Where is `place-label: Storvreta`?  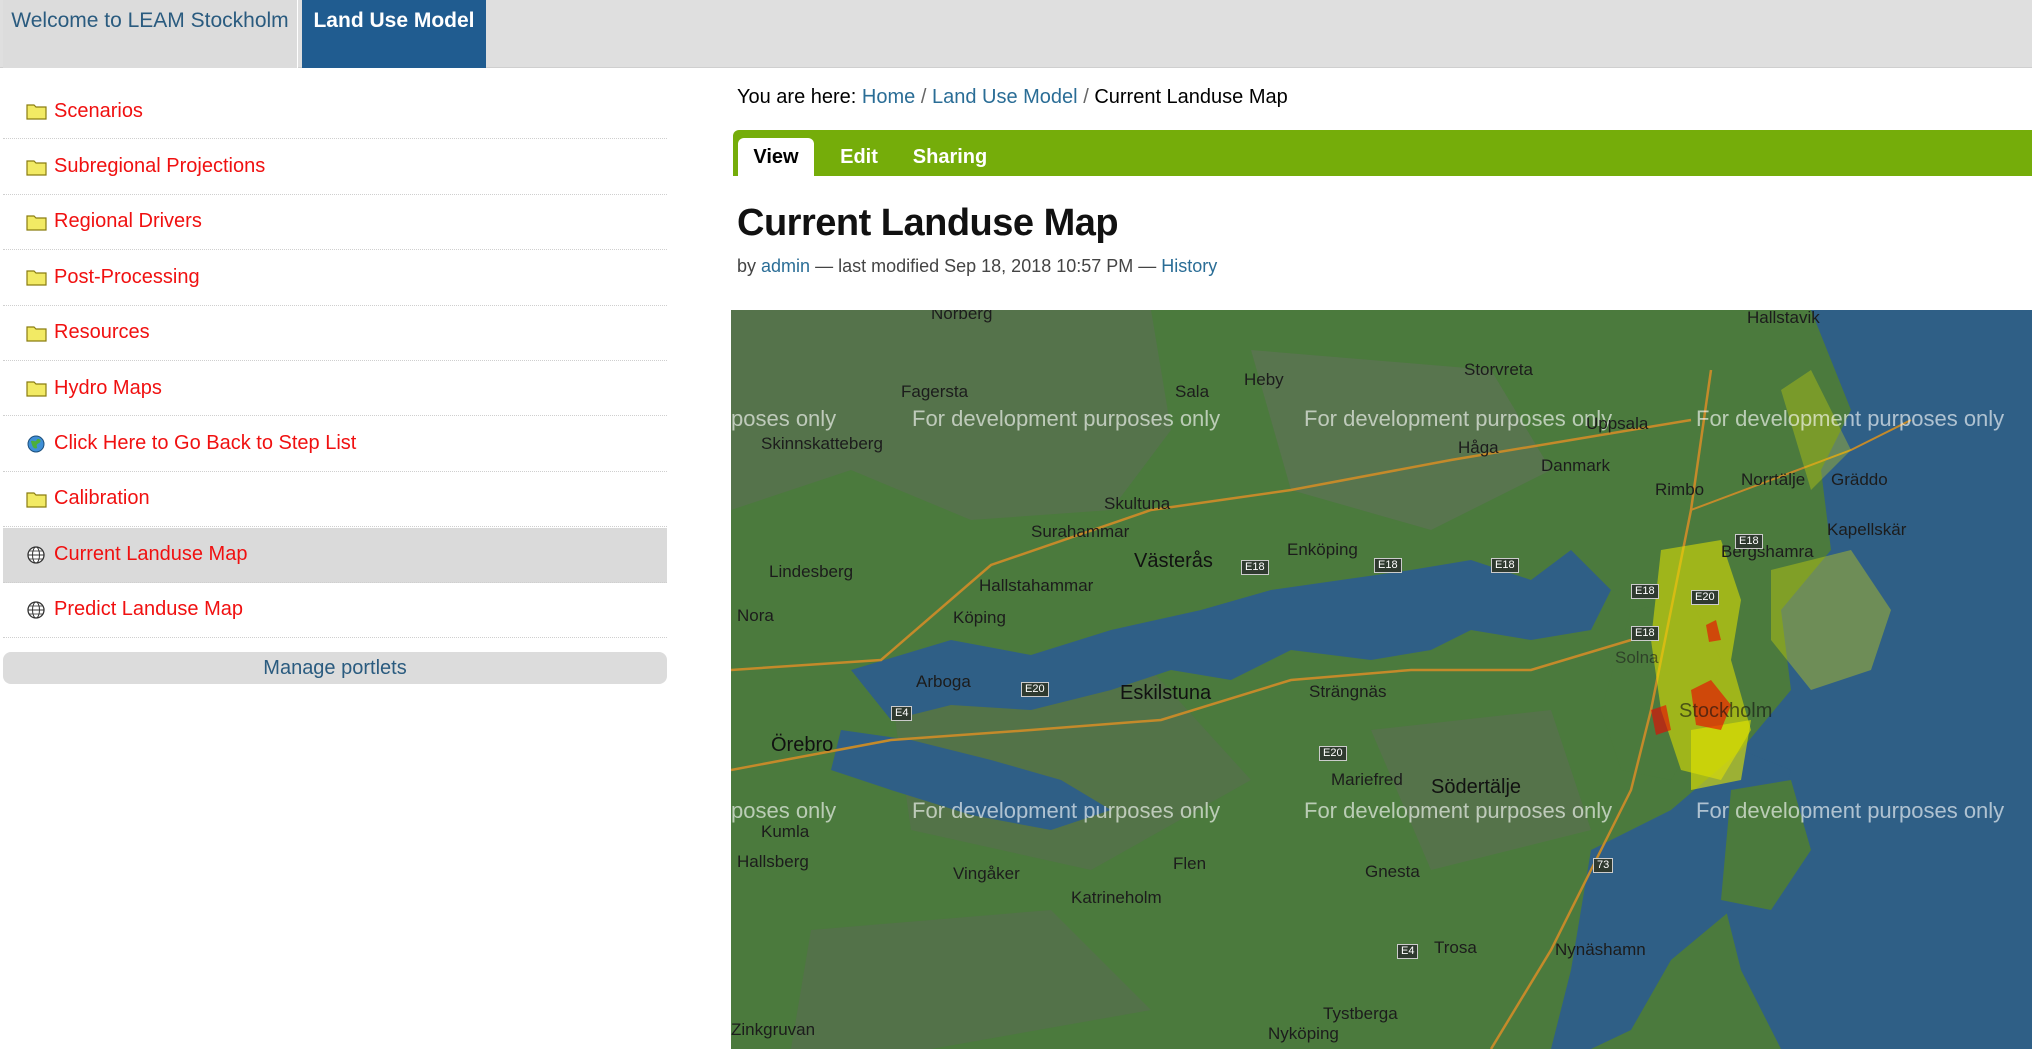 place-label: Storvreta is located at coordinates (1498, 369).